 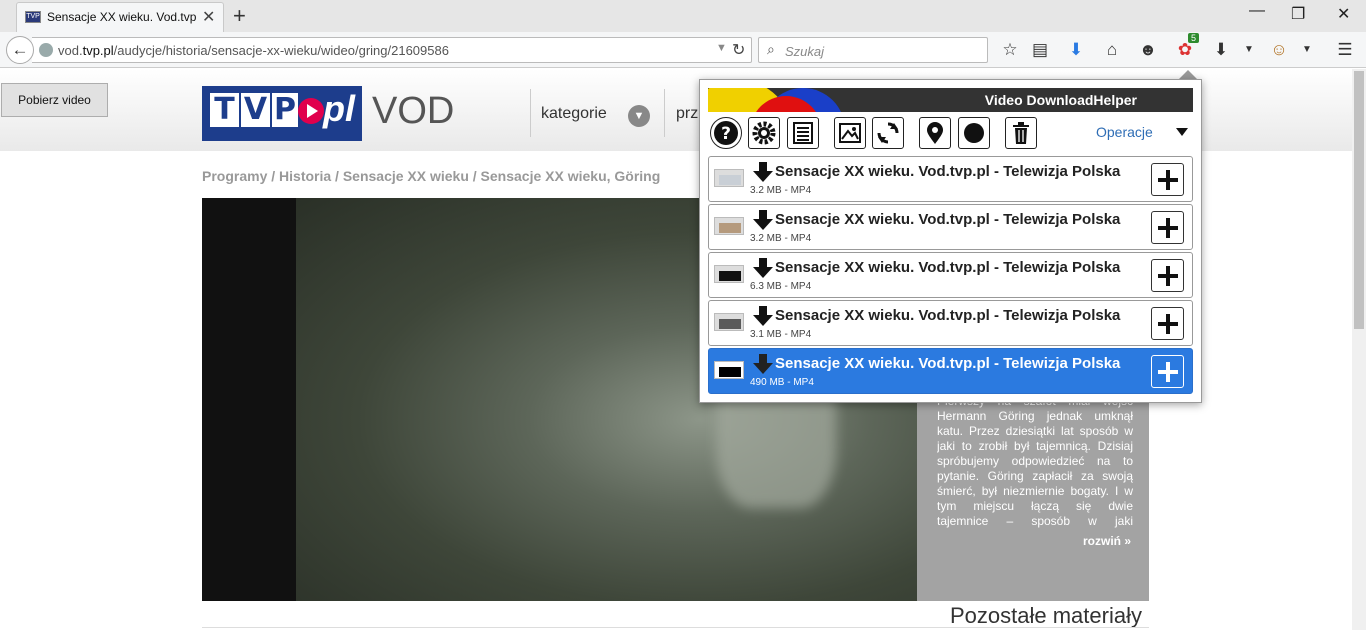 What do you see at coordinates (46, 50) in the screenshot?
I see `globe-icon` at bounding box center [46, 50].